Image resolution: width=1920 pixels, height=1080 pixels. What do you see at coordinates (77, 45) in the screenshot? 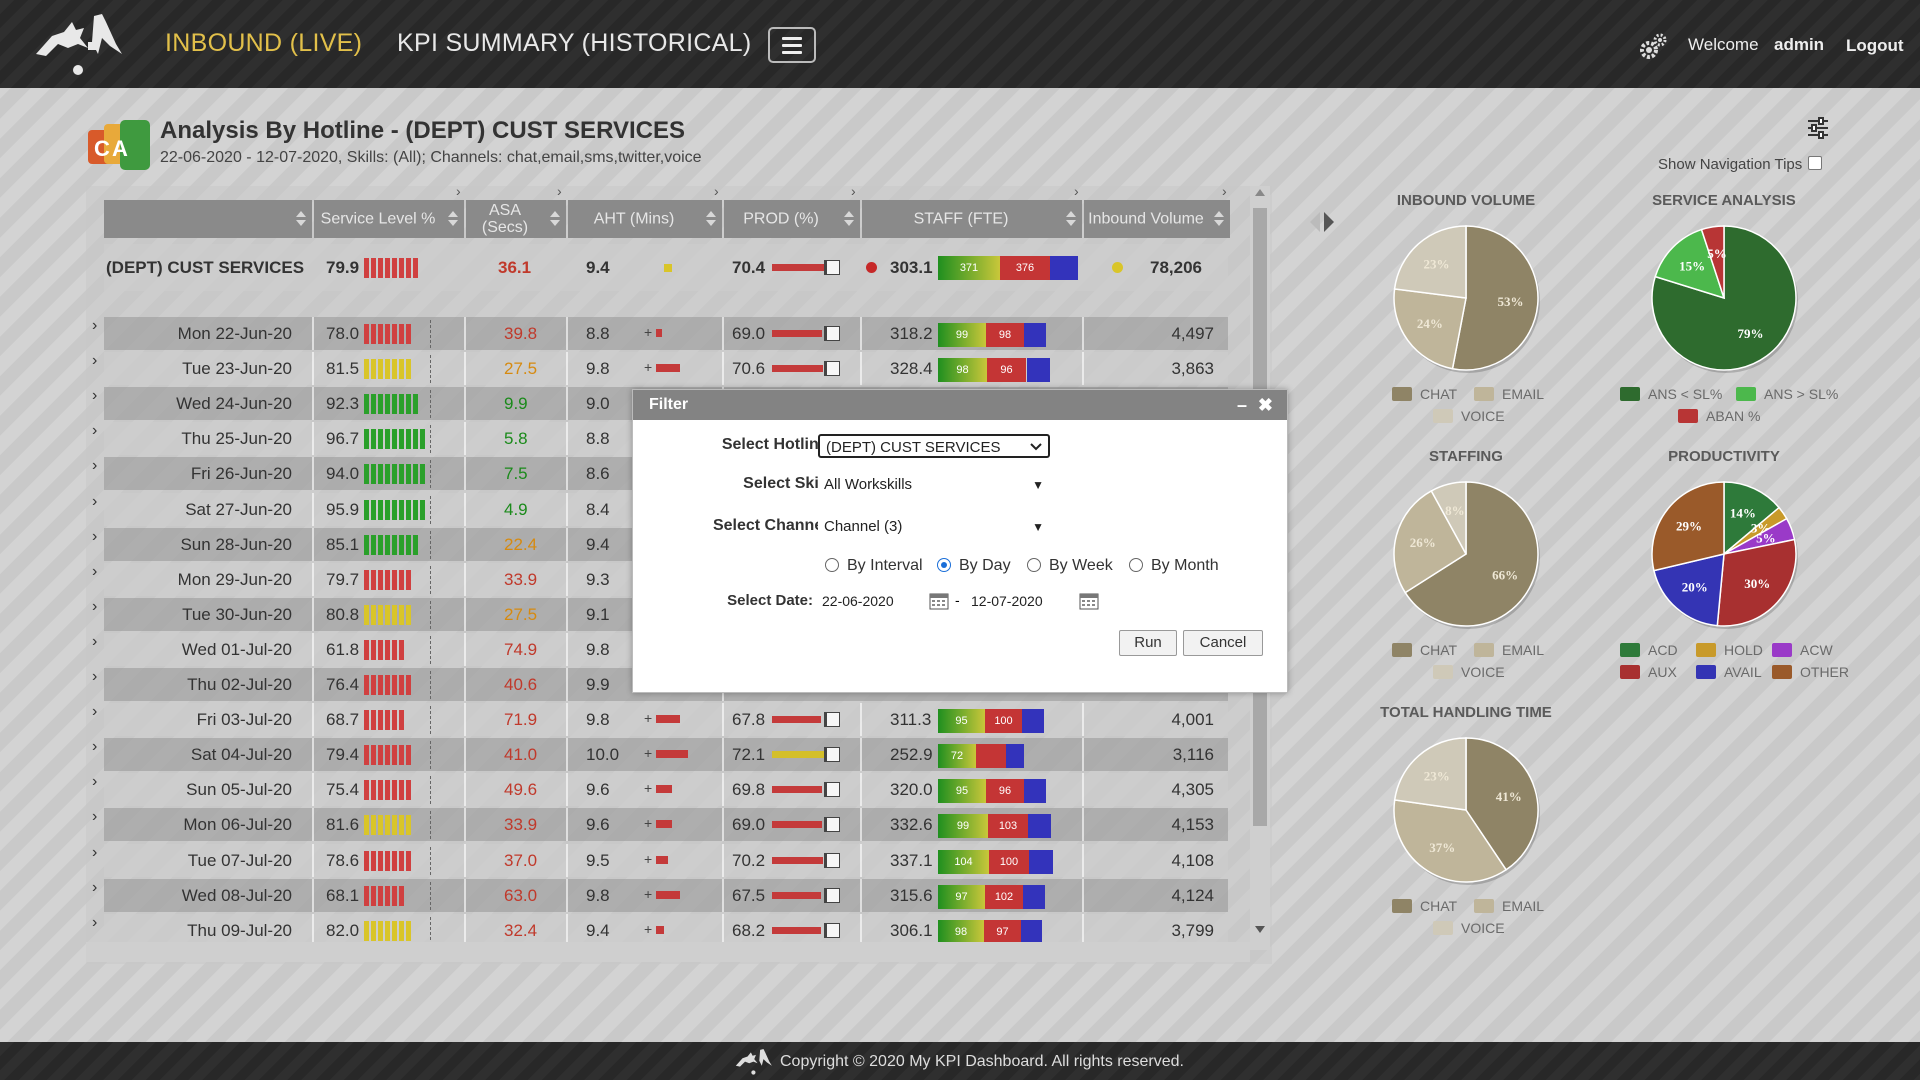
I see `app-logo-icon` at bounding box center [77, 45].